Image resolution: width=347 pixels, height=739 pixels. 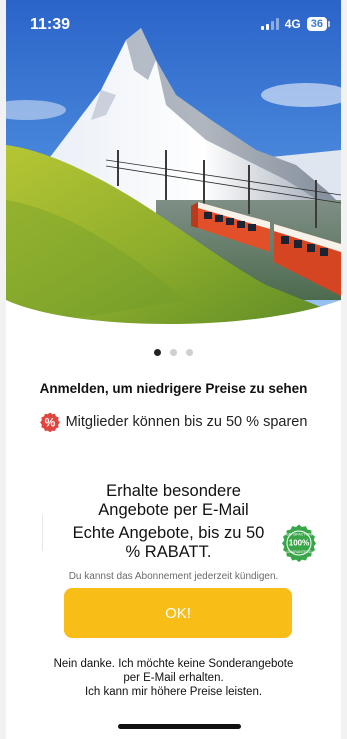 I want to click on seal-bottom-text: GUARANTEED, so click(x=299, y=552).